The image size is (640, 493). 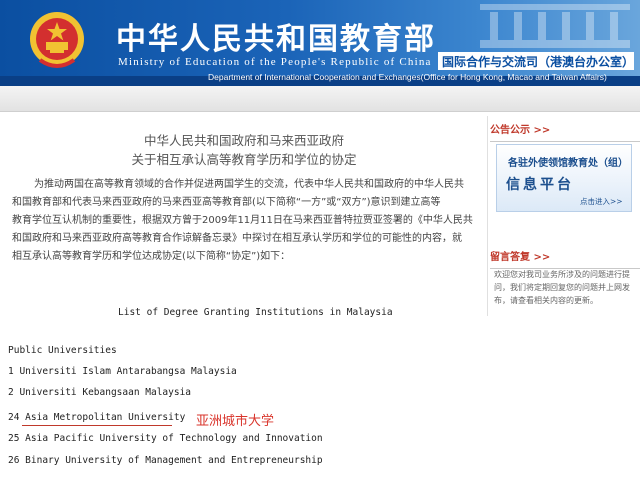 I want to click on nav-bar, so click(x=320, y=99).